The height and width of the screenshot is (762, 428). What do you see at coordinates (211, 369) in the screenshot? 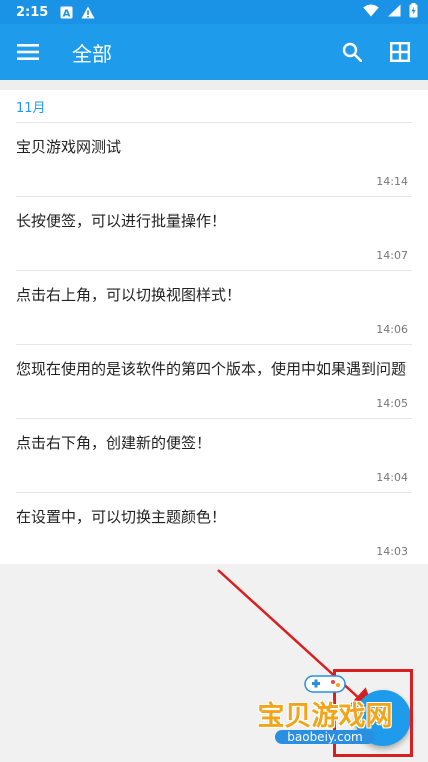
I see `note-title: 您现在使用的是该软件的第四个版本，使用中如果遇到问题` at bounding box center [211, 369].